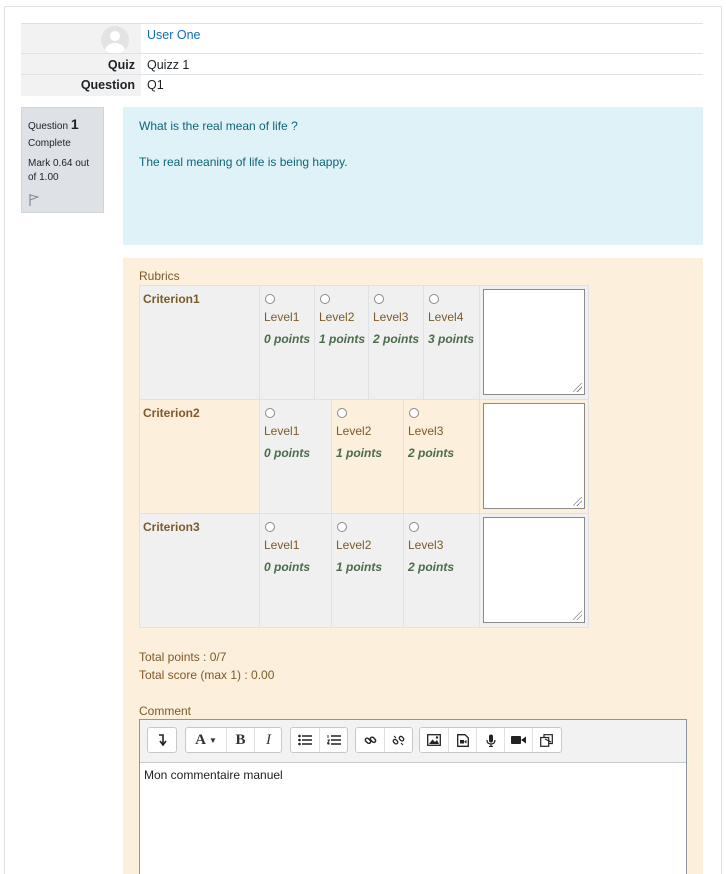  I want to click on comment-label: Comment, so click(165, 711).